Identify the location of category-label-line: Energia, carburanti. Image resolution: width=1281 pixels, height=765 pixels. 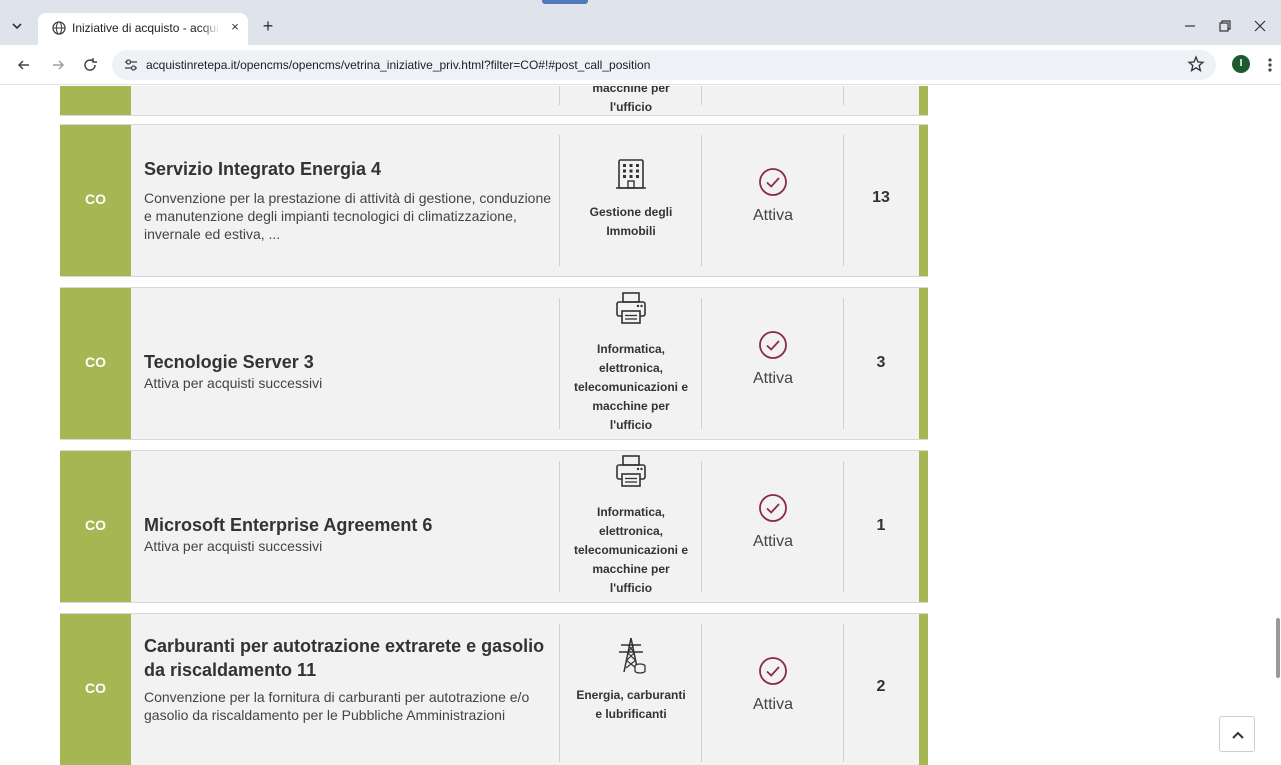
(631, 695).